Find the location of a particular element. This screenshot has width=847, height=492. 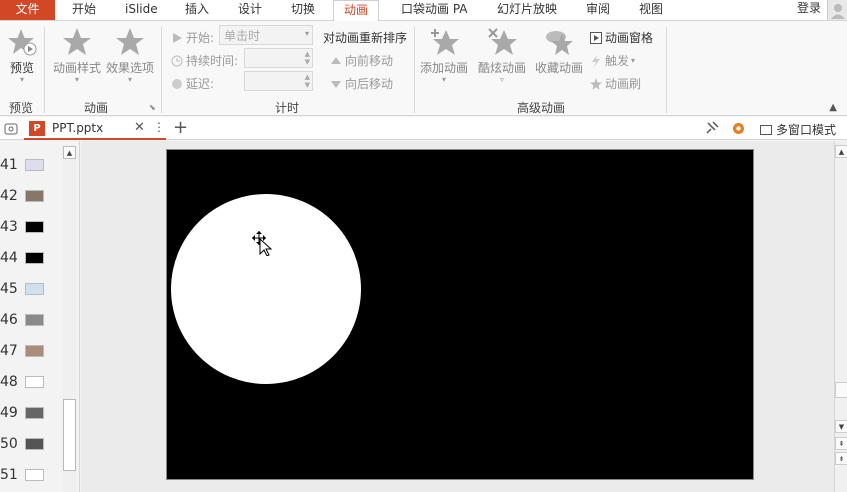

effect-options-button: 效果选项 ▾ is located at coordinates (130, 55).